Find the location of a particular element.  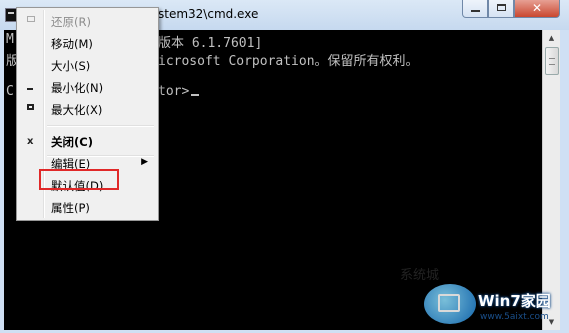

watermark: 系统城 Win7家园 www.5aixt.com is located at coordinates (482, 299).